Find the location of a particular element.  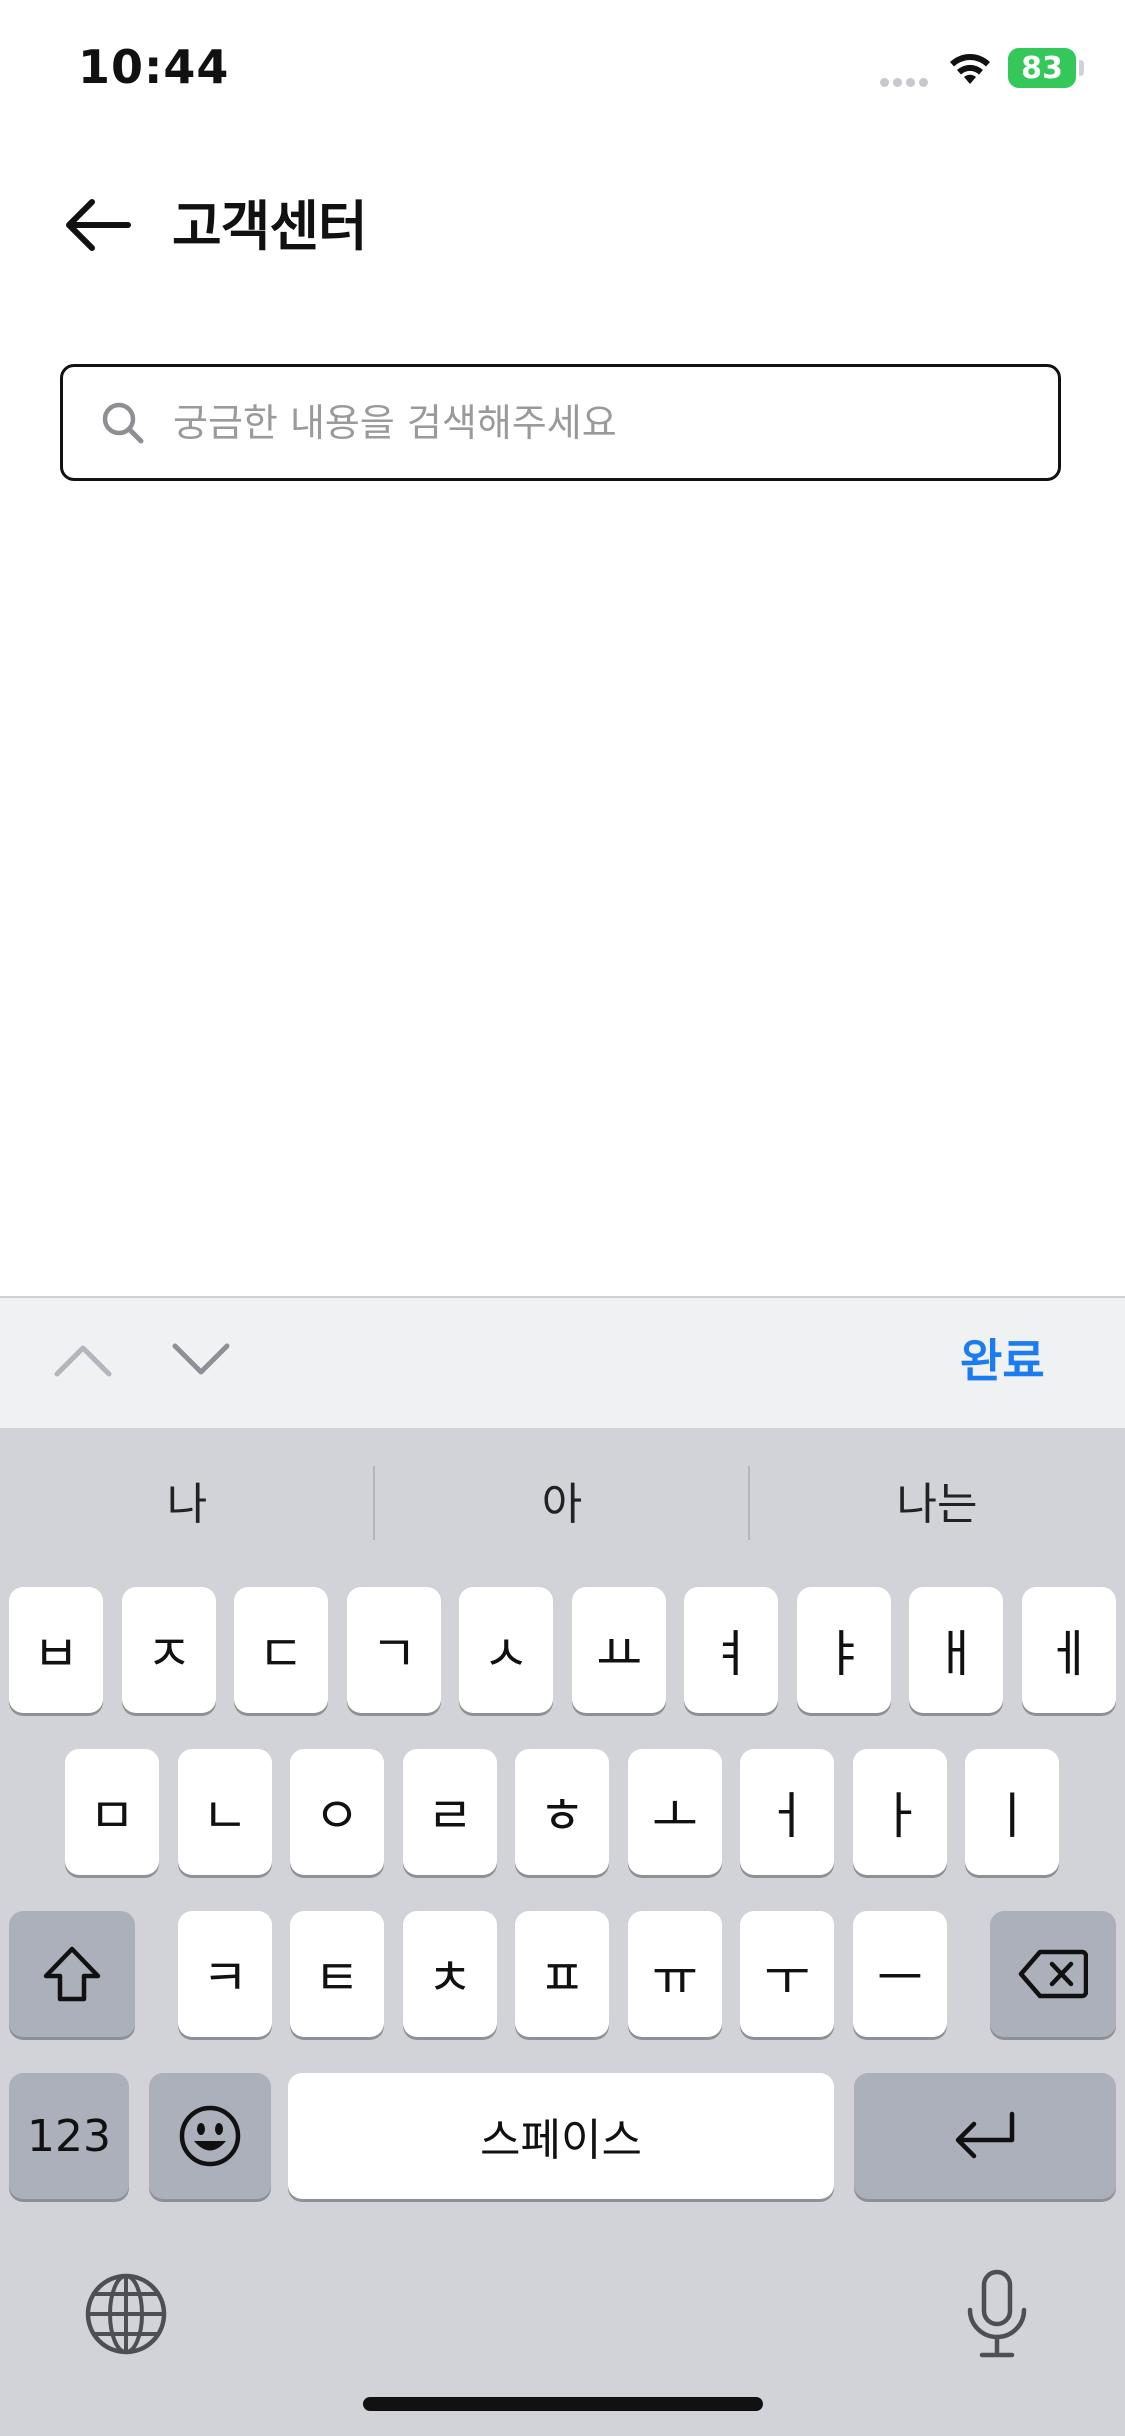

key-ㅊ: ㅊ is located at coordinates (450, 1974).